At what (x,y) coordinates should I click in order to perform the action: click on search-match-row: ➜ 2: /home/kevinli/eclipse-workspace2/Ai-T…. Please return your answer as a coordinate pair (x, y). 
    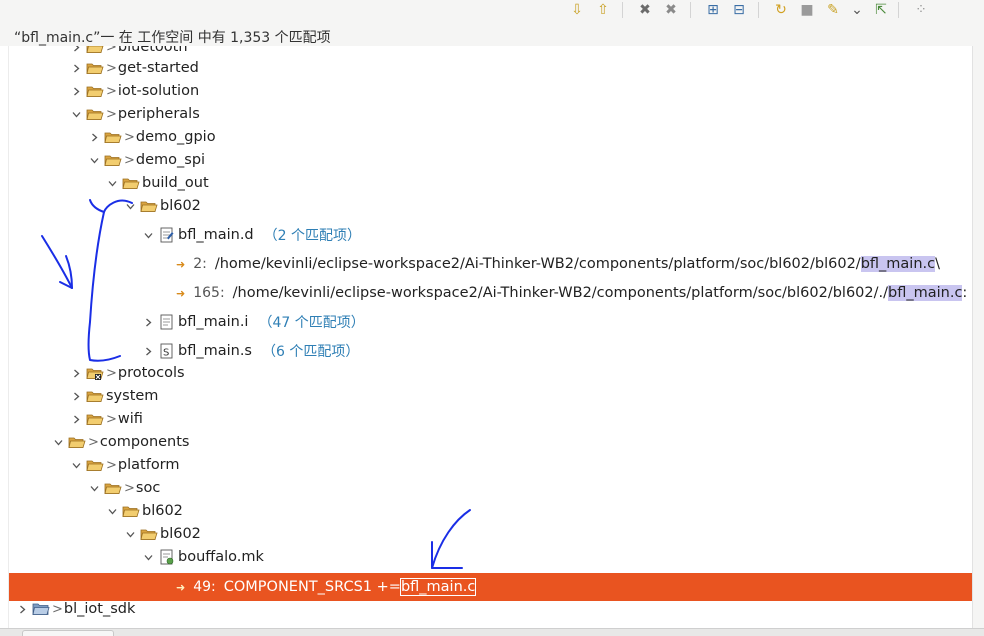
    Looking at the image, I should click on (491, 264).